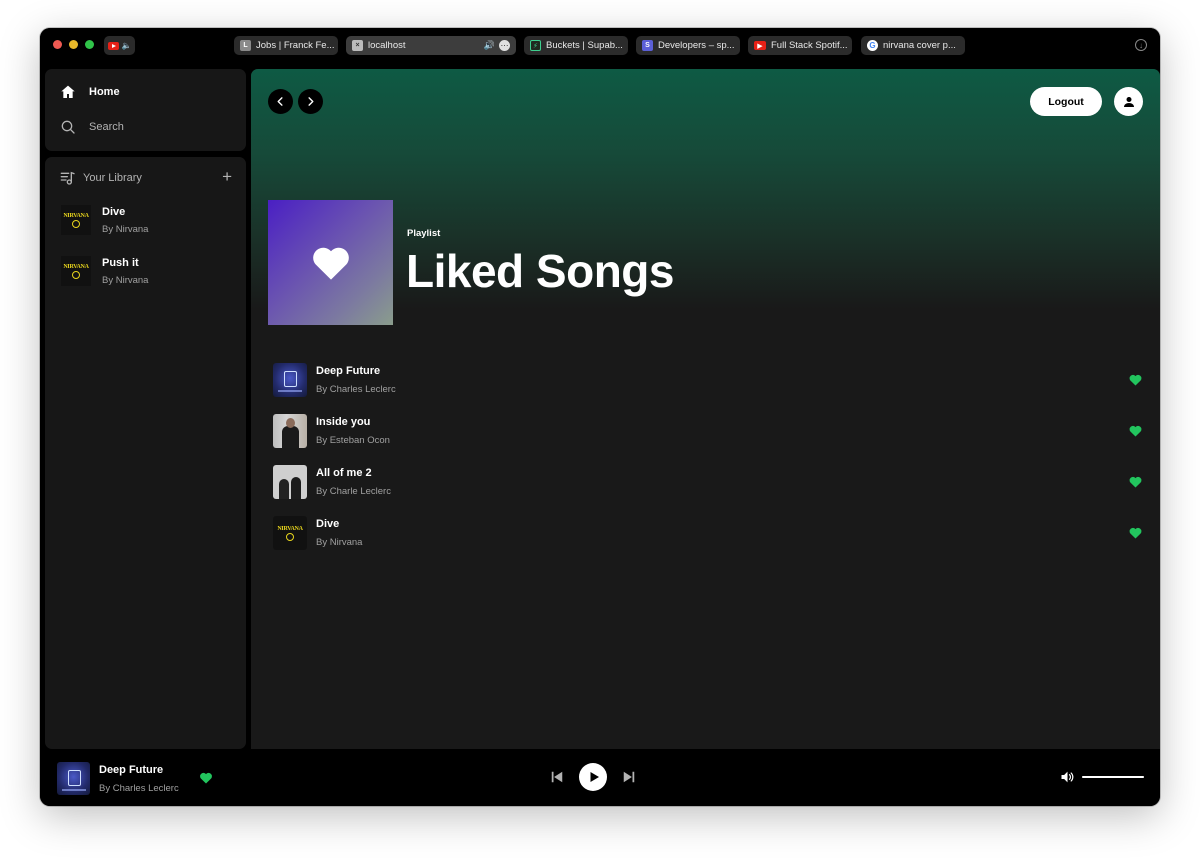 The width and height of the screenshot is (1200, 859). Describe the element at coordinates (145, 110) in the screenshot. I see `sidebar-nav: Home Search` at that location.